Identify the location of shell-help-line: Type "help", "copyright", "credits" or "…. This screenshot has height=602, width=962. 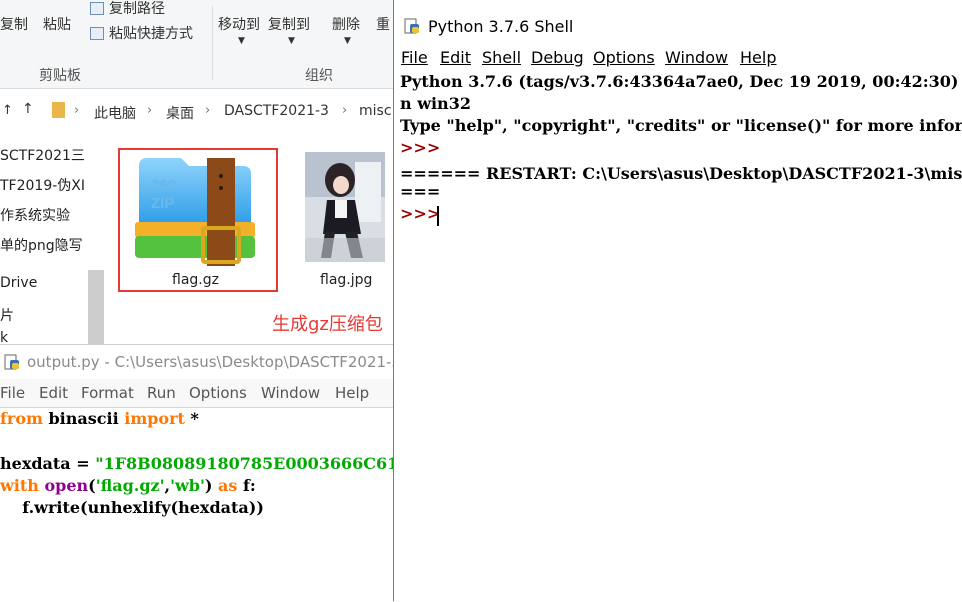
(681, 125).